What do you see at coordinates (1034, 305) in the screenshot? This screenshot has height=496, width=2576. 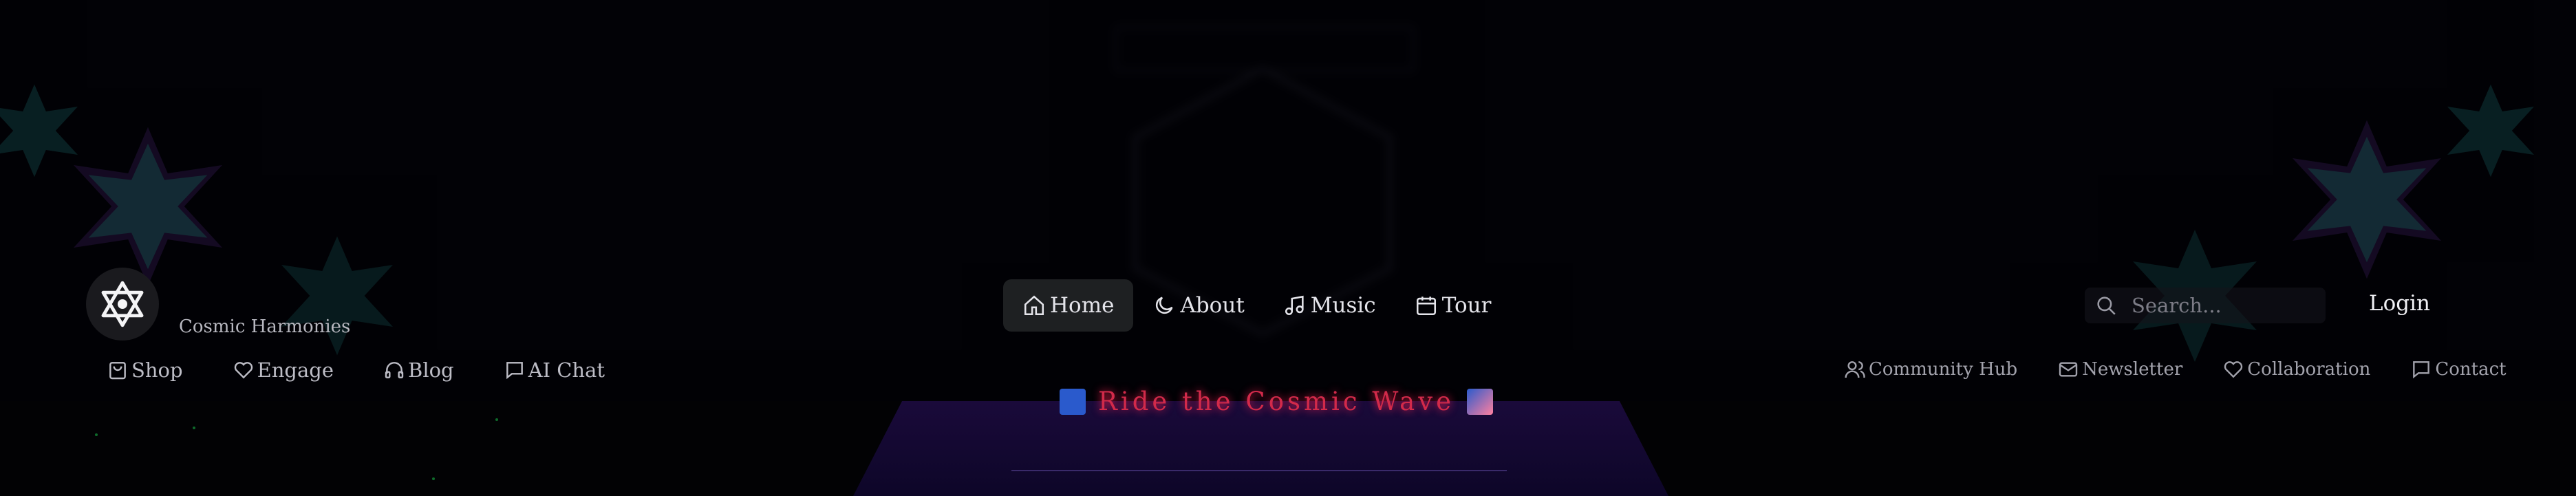 I see `home-icon` at bounding box center [1034, 305].